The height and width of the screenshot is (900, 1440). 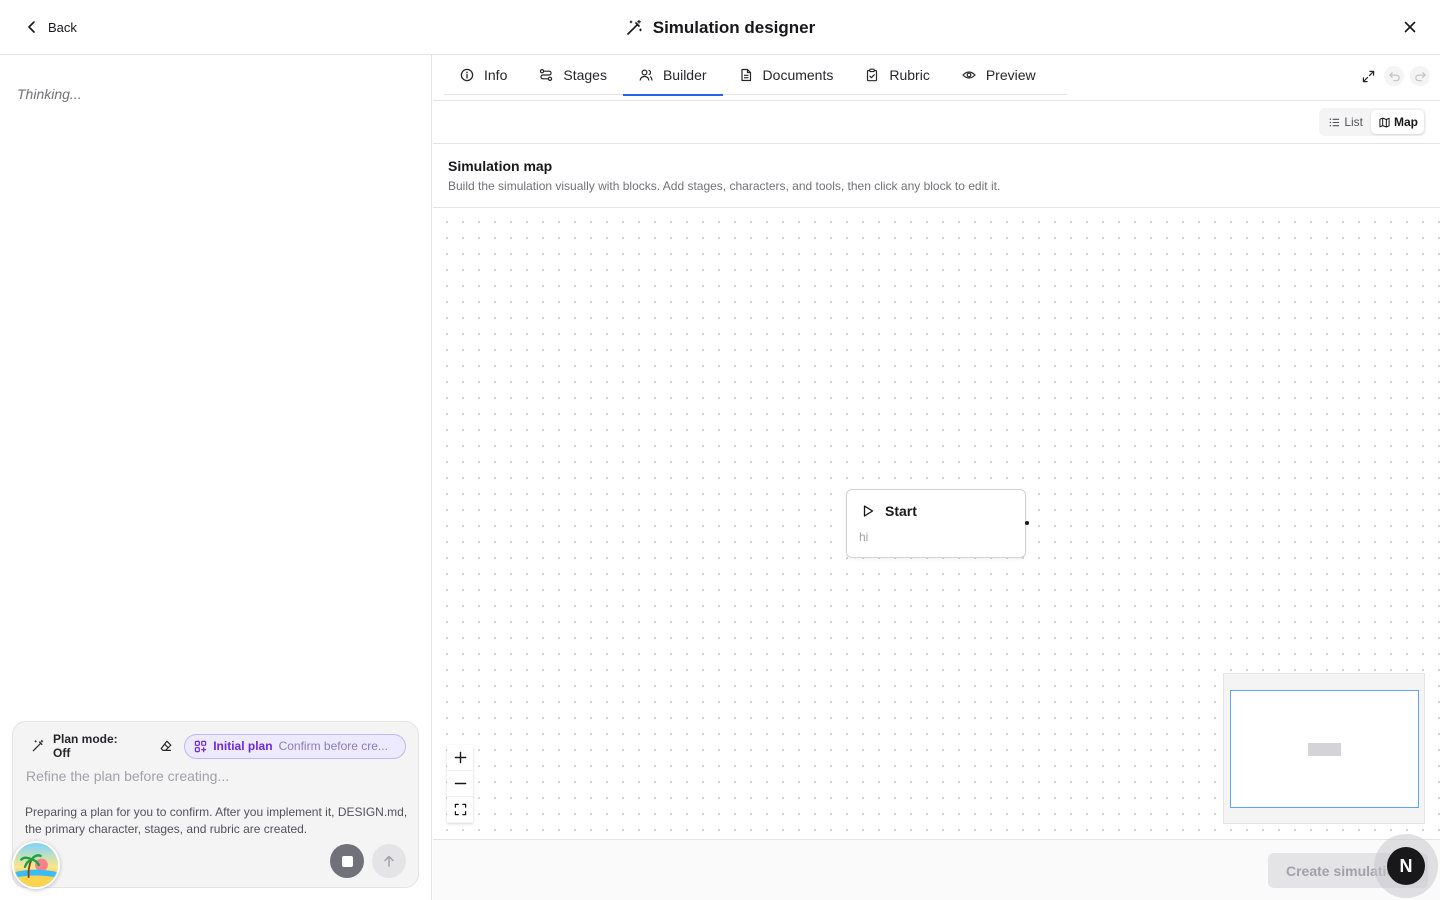 What do you see at coordinates (585, 75) in the screenshot?
I see `tab-label: Stages` at bounding box center [585, 75].